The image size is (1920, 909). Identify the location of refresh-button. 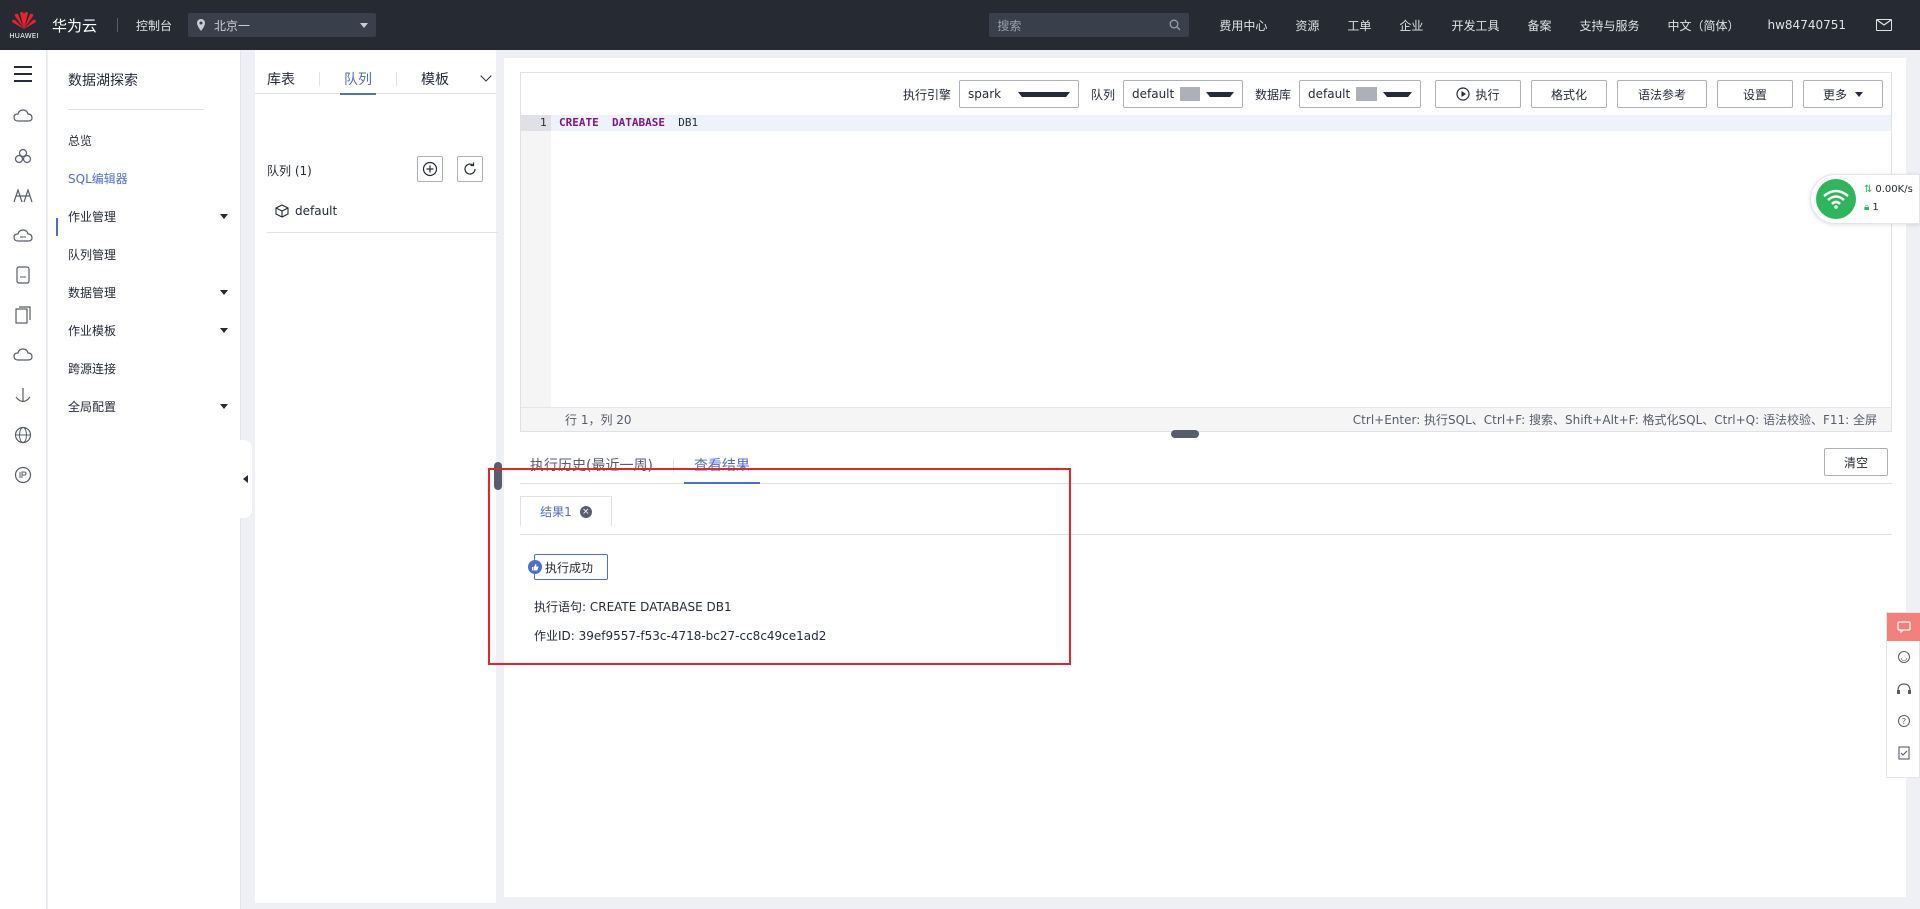
(470, 169).